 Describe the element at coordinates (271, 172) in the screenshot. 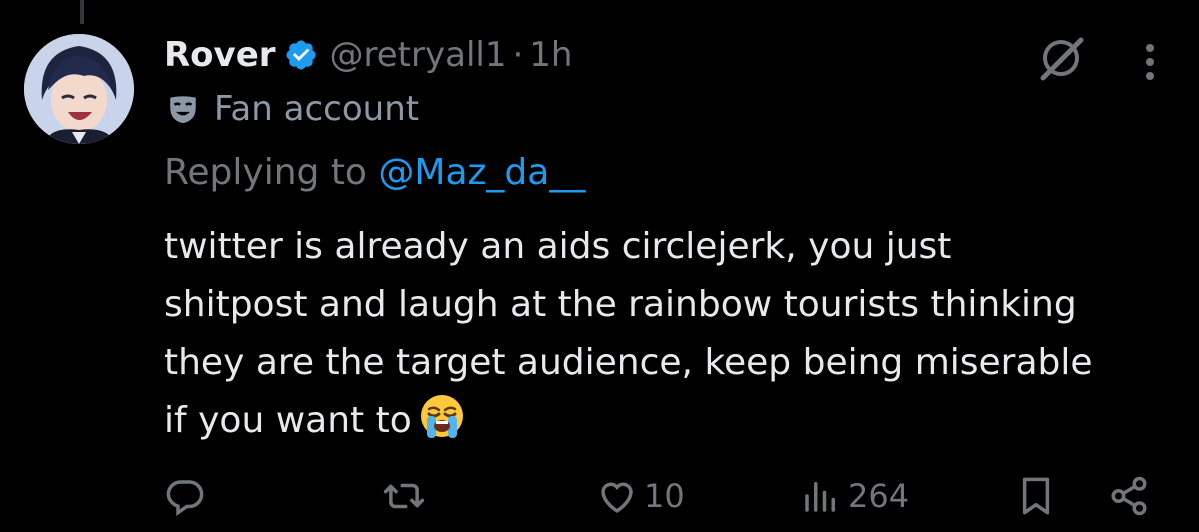

I see `replying-to-prefix: Replying to` at that location.